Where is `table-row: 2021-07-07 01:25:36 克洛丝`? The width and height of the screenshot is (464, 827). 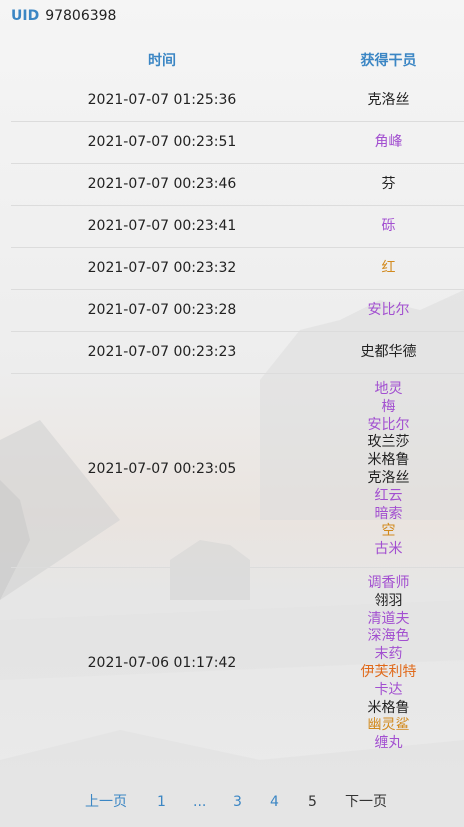
table-row: 2021-07-07 01:25:36 克洛丝 is located at coordinates (237, 101).